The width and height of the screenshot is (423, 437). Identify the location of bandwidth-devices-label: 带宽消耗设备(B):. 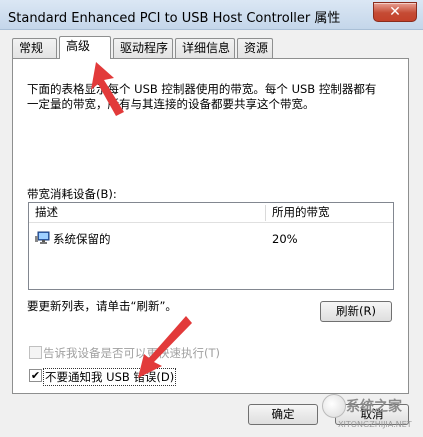
(72, 194).